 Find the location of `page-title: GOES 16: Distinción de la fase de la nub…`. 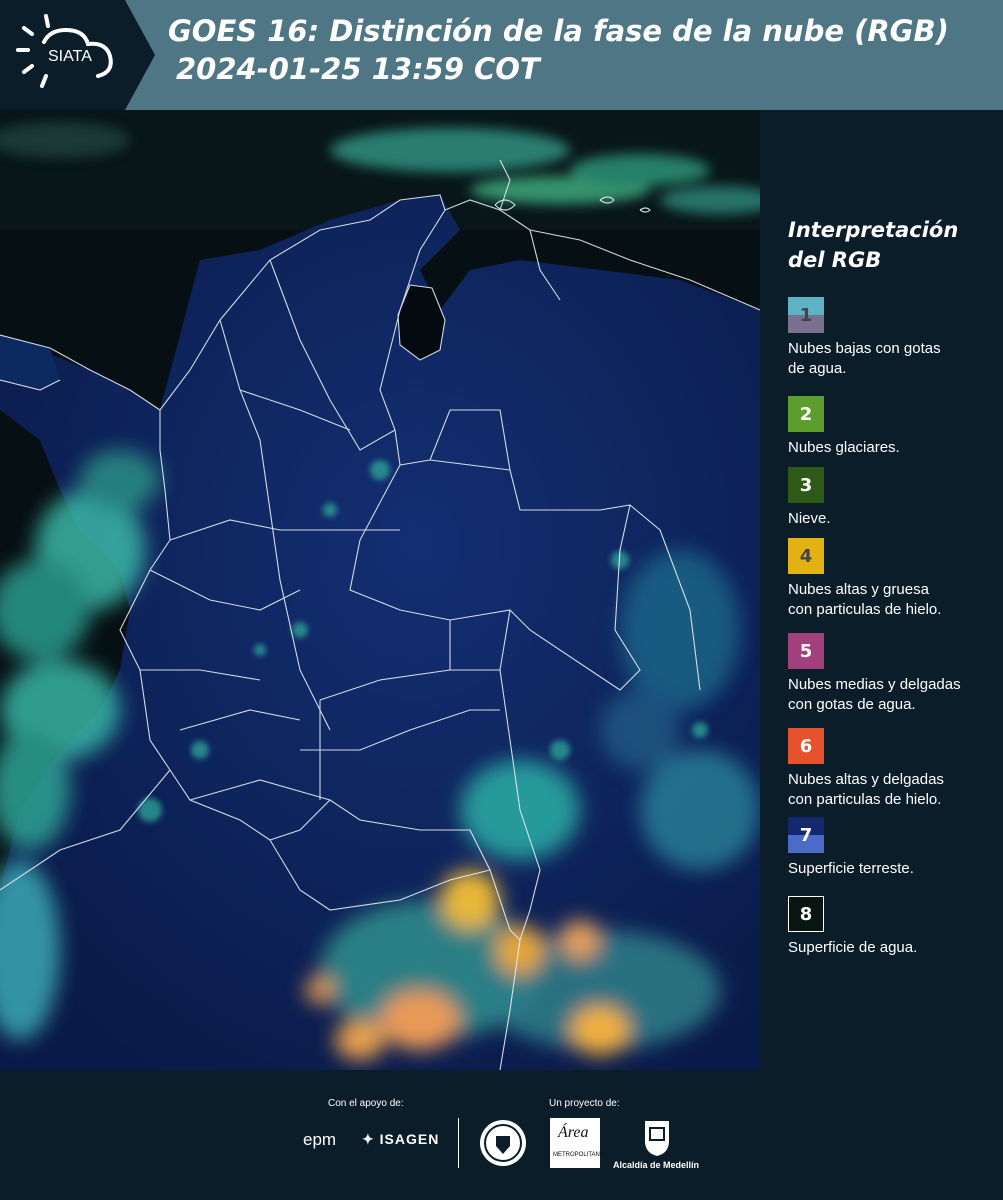

page-title: GOES 16: Distinción de la fase de la nub… is located at coordinates (558, 50).